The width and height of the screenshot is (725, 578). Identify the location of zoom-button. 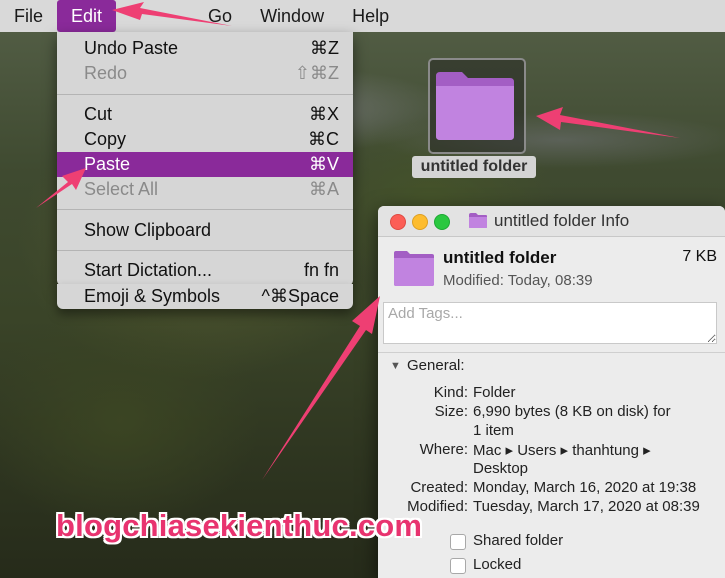
(442, 222).